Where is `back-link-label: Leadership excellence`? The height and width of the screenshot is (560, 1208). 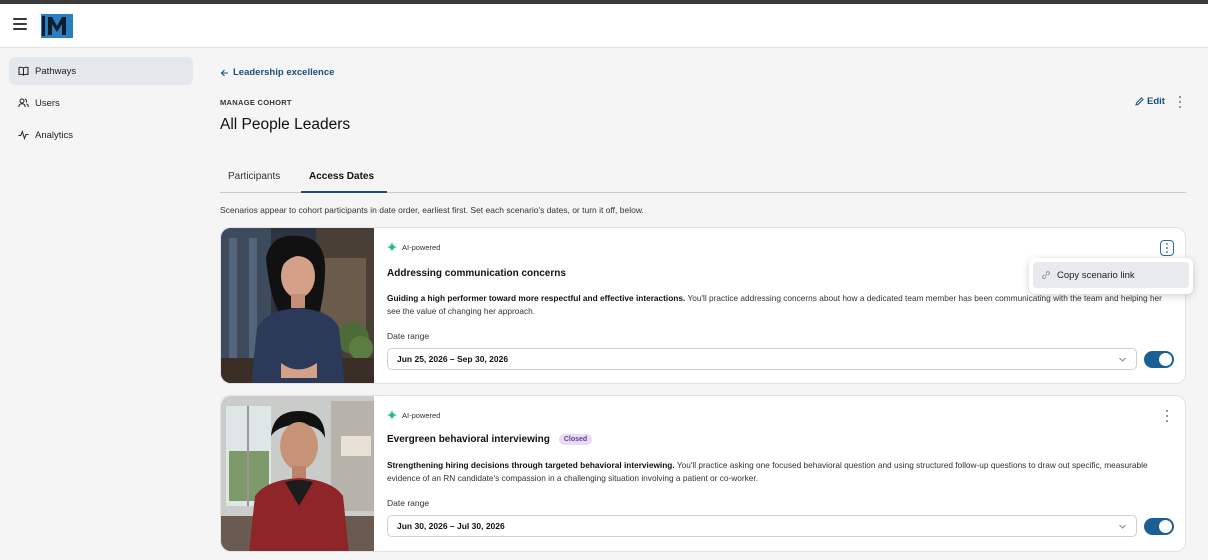
back-link-label: Leadership excellence is located at coordinates (284, 72).